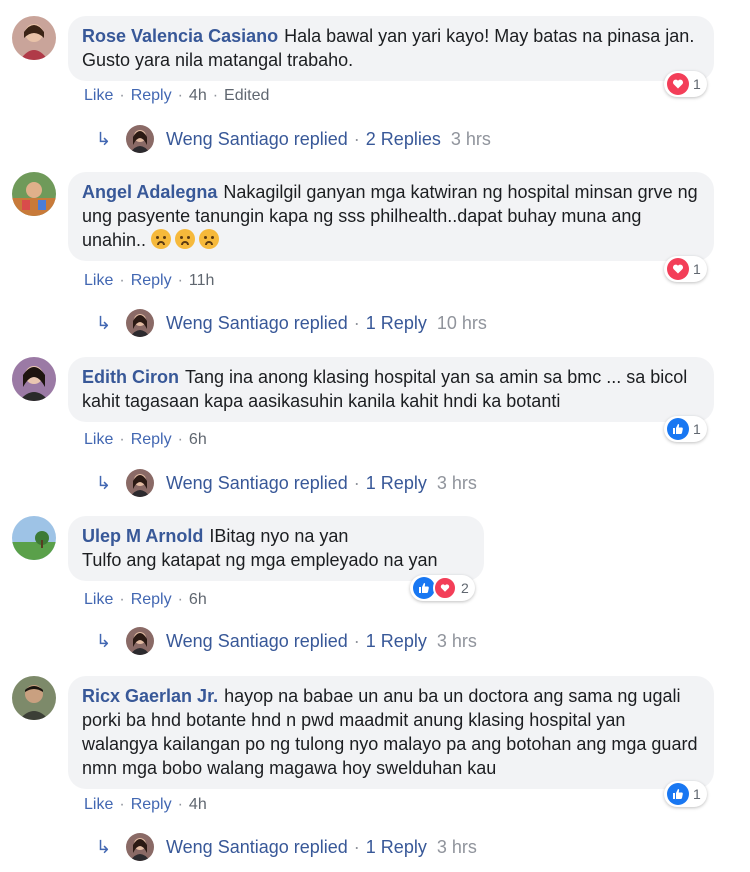 Image resolution: width=750 pixels, height=872 pixels. I want to click on comment-author: Ricx Gaerlan Jr., so click(150, 696).